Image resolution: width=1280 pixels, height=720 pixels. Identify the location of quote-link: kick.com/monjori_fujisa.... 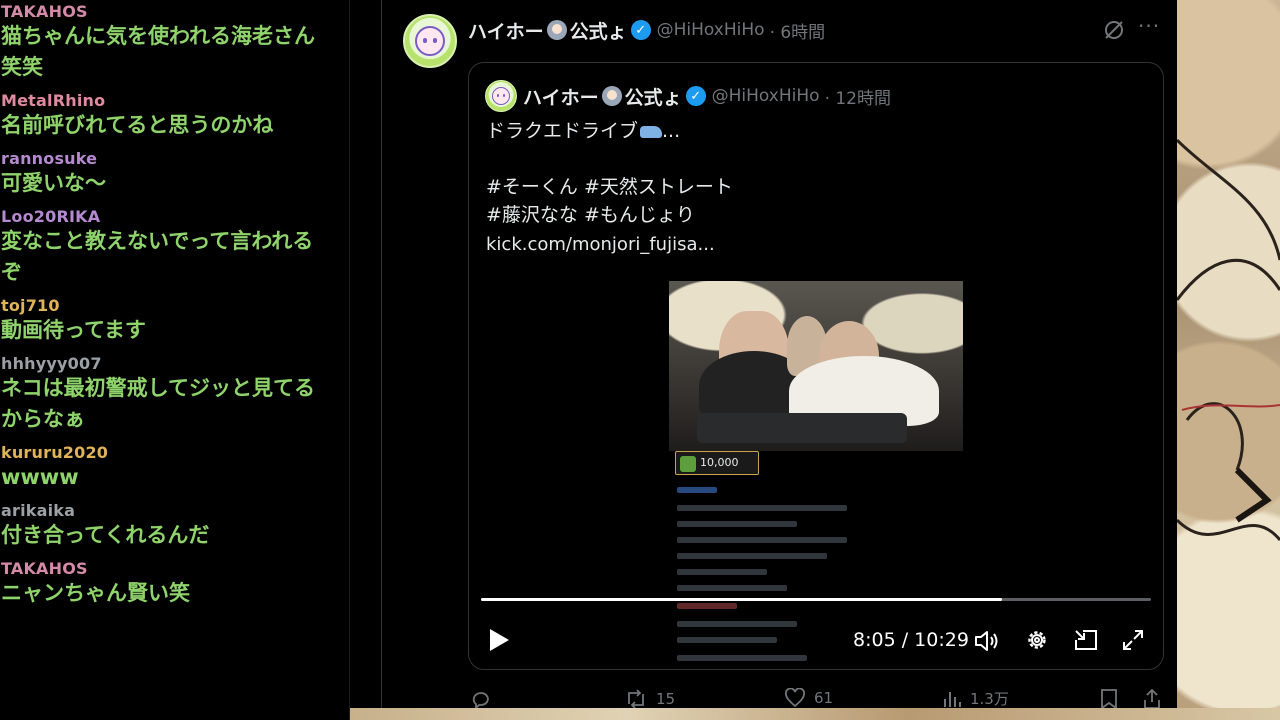
(600, 244).